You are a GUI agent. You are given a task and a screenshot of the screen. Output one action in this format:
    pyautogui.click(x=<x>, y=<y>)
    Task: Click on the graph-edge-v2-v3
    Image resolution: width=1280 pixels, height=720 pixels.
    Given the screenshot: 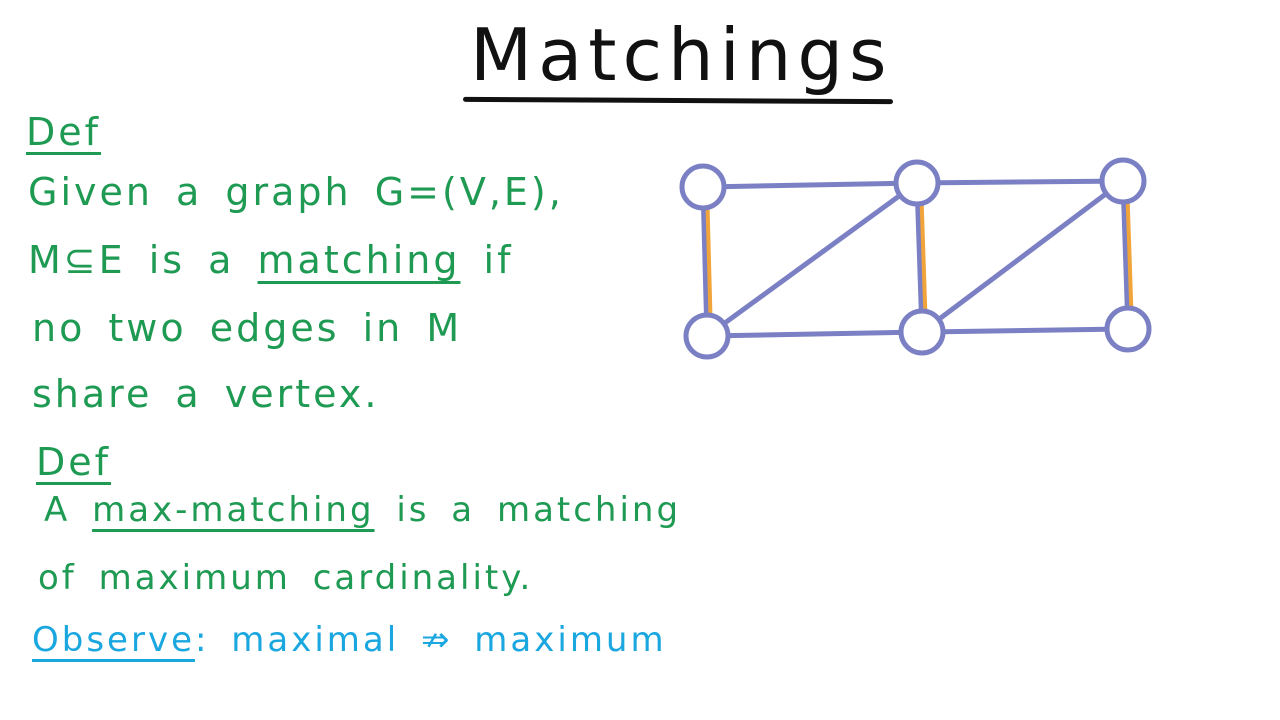 What is the action you would take?
    pyautogui.click(x=1020, y=182)
    